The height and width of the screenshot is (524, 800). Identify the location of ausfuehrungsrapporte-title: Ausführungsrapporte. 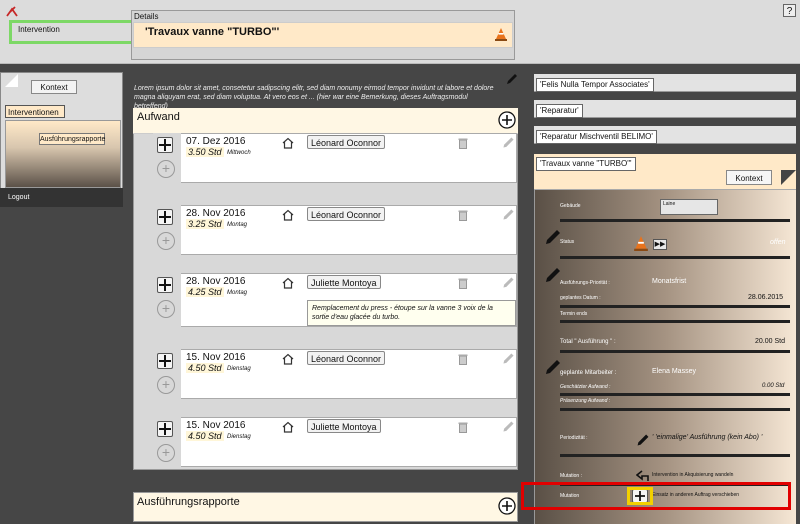
(188, 502).